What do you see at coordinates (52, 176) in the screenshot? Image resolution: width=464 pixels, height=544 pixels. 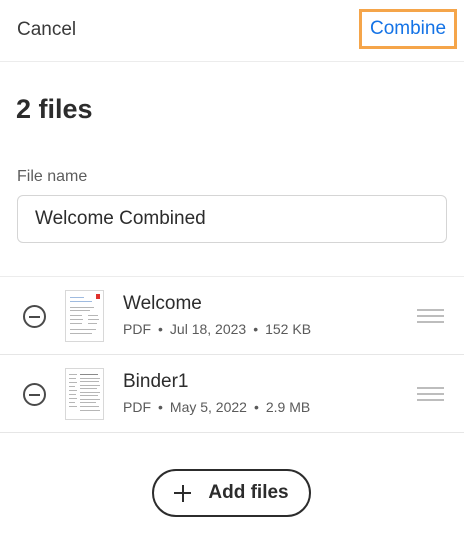 I see `file-name-label: File name` at bounding box center [52, 176].